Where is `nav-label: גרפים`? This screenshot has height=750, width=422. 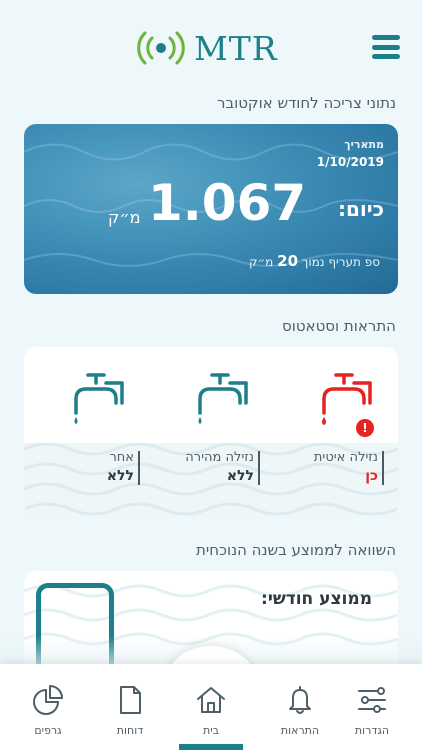
nav-label: גרפים is located at coordinates (48, 730).